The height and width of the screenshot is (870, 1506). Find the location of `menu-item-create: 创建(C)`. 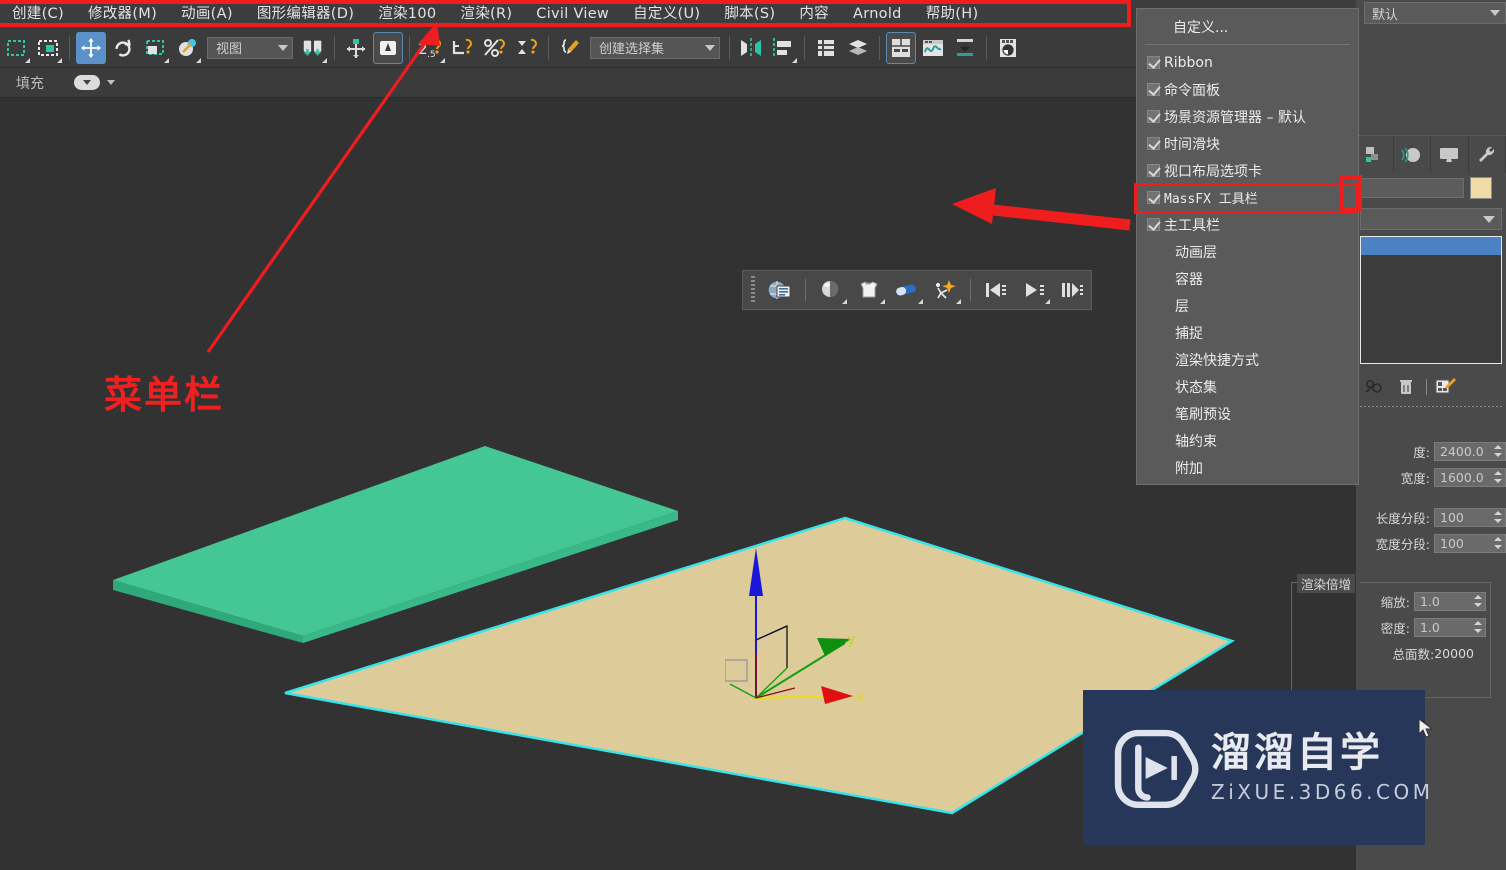

menu-item-create: 创建(C) is located at coordinates (38, 14).